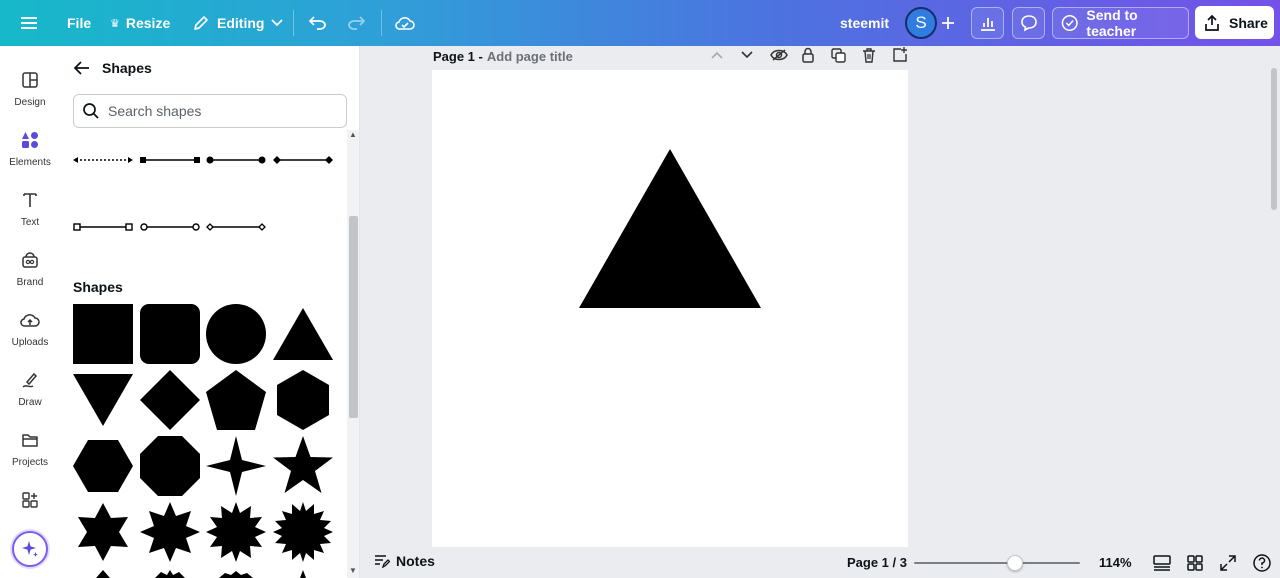 This screenshot has height=578, width=1280. What do you see at coordinates (30, 342) in the screenshot?
I see `rail-label: Uploads` at bounding box center [30, 342].